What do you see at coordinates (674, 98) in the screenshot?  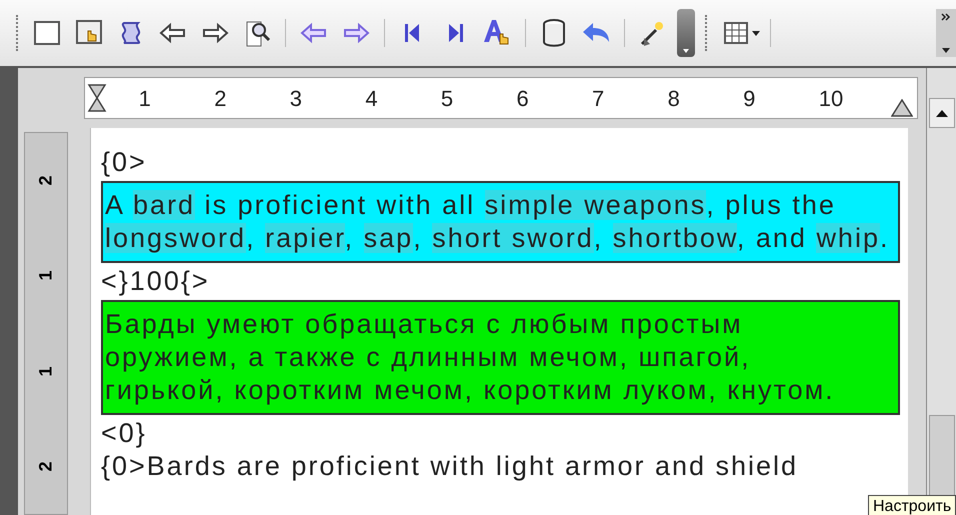 I see `ruler-number: 8` at bounding box center [674, 98].